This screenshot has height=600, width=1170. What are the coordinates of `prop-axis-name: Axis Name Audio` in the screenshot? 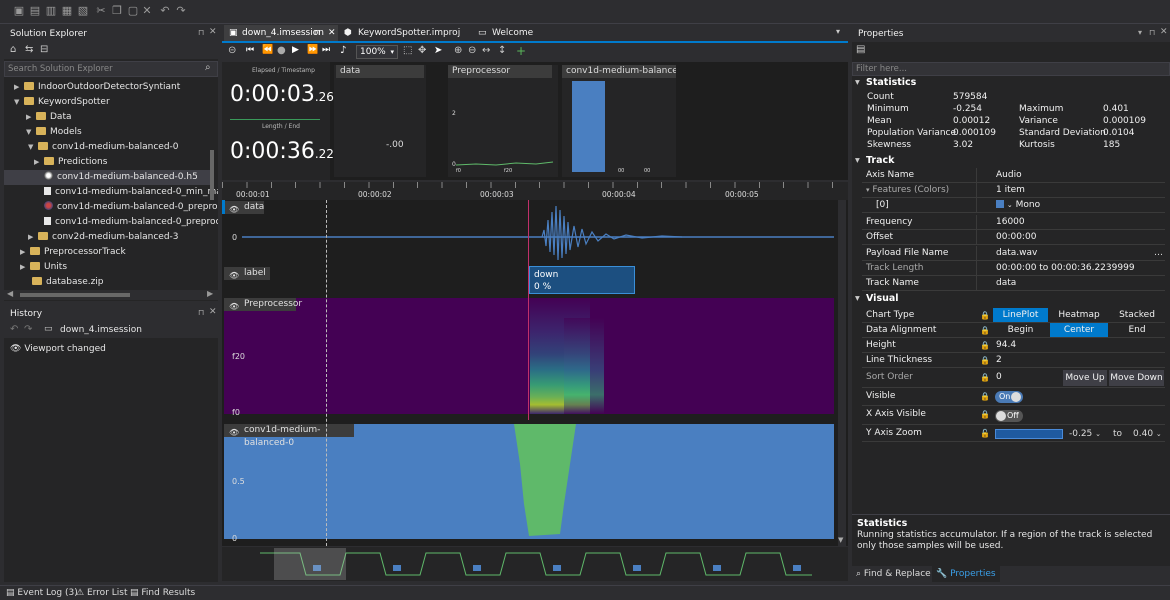 It's located at (1013, 175).